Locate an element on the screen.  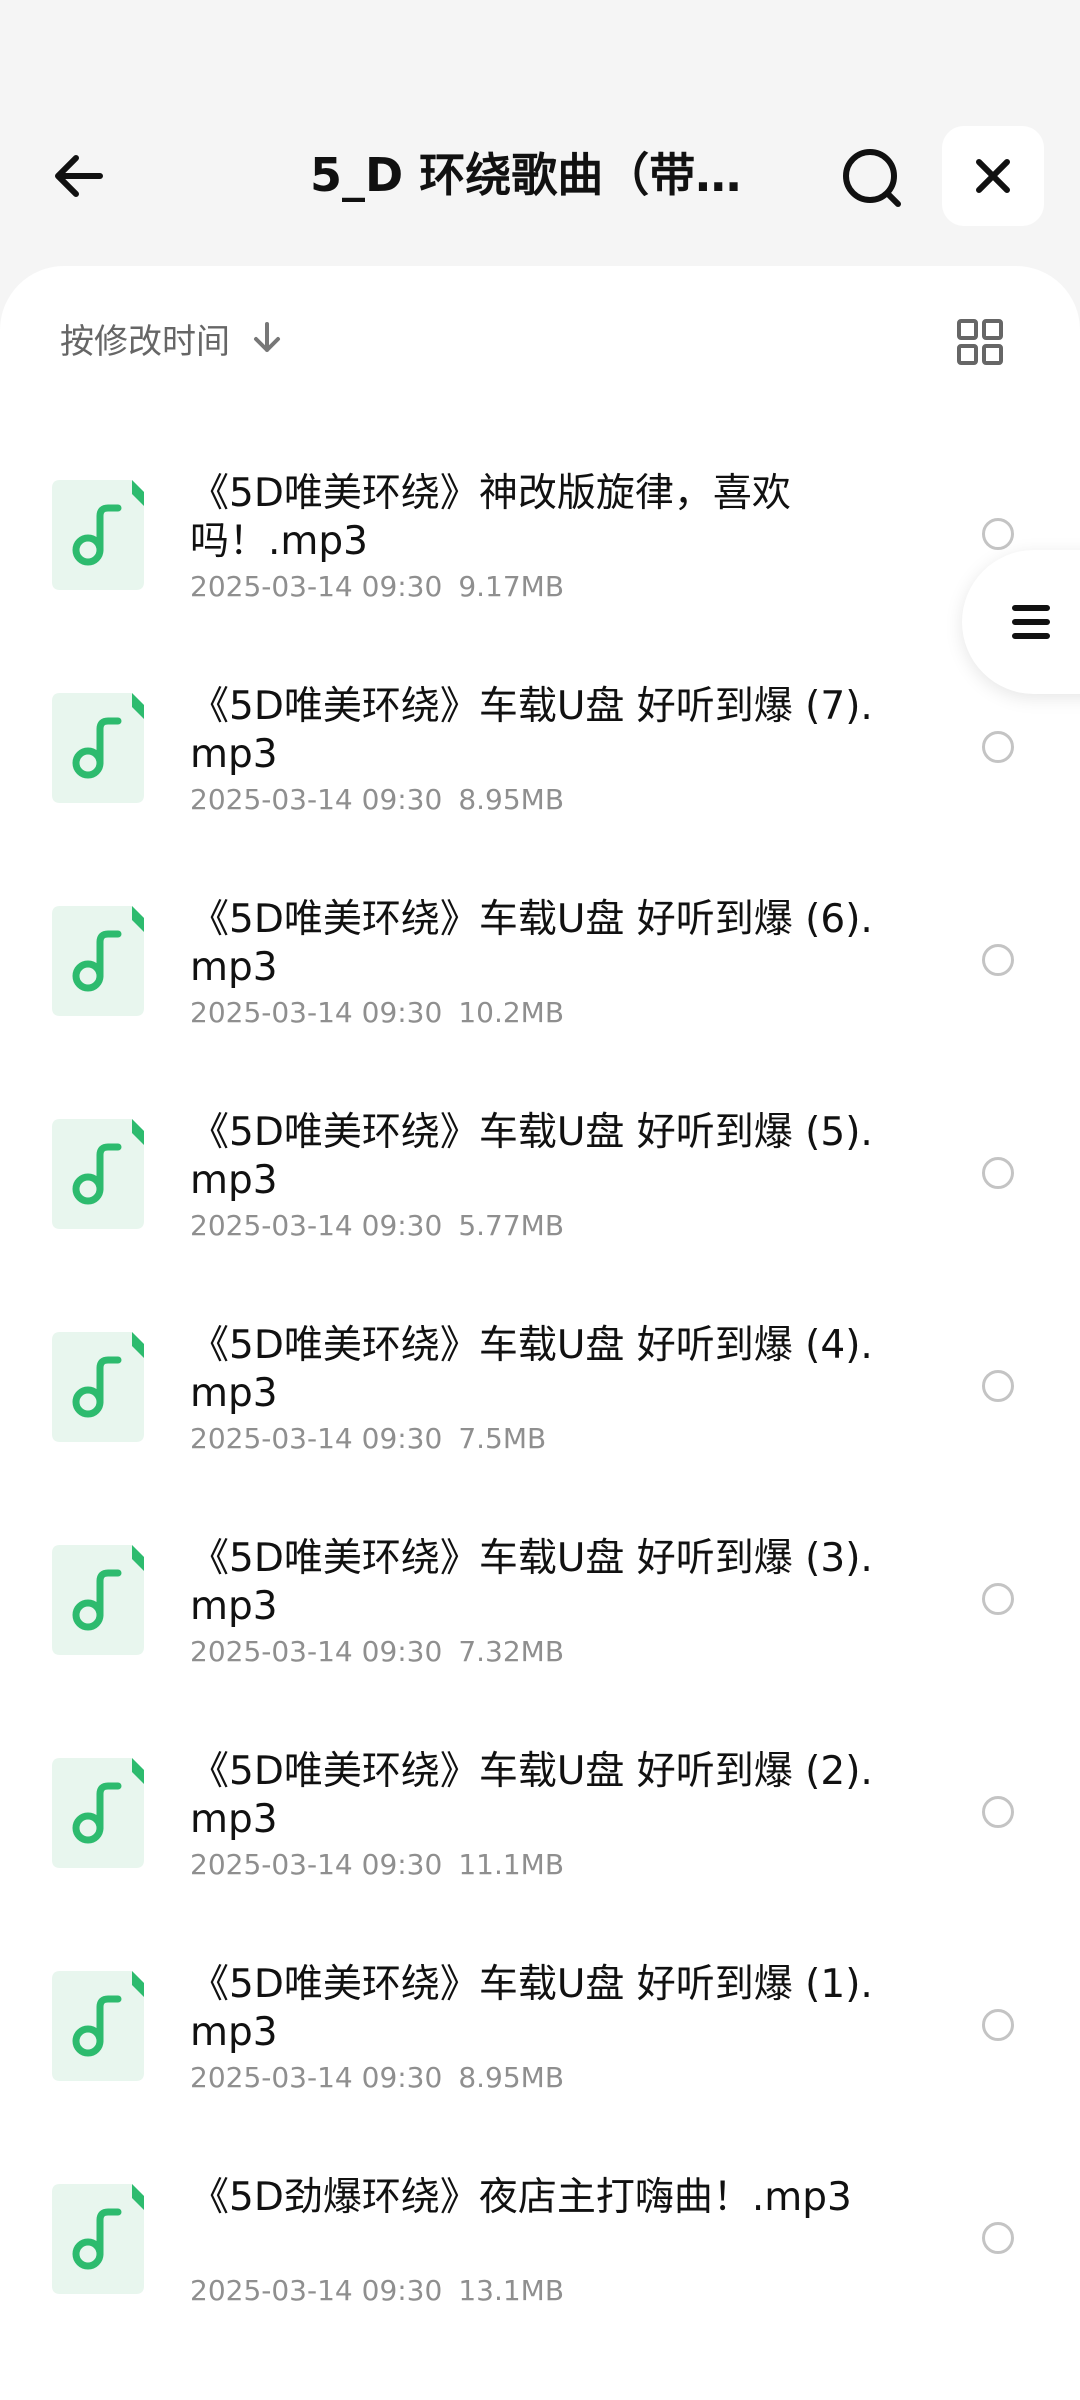
file-name: 《5D唯美环绕》车载U盘 好听到爆 (4).mp3 is located at coordinates (531, 1369).